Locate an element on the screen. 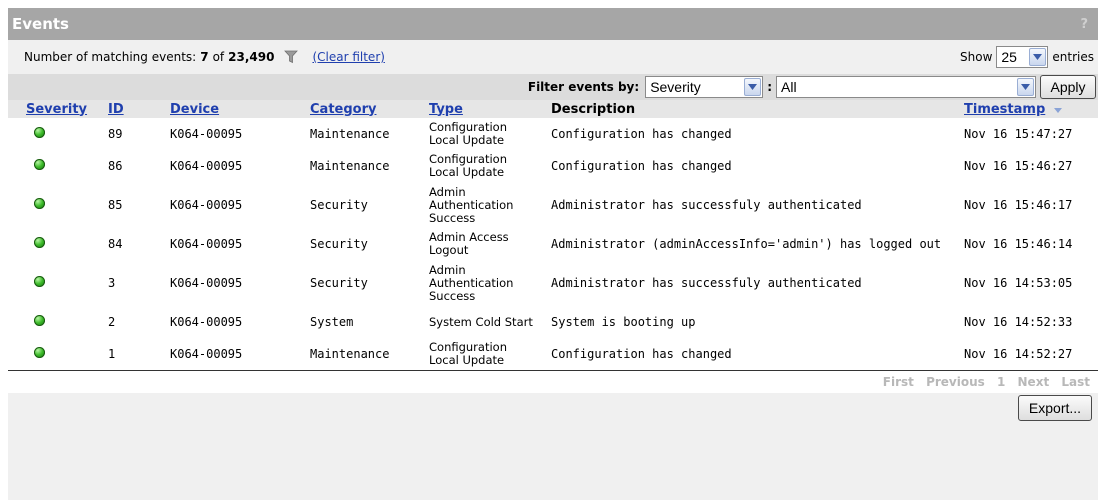  column-header-timestamp: Timestamp is located at coordinates (1031, 109).